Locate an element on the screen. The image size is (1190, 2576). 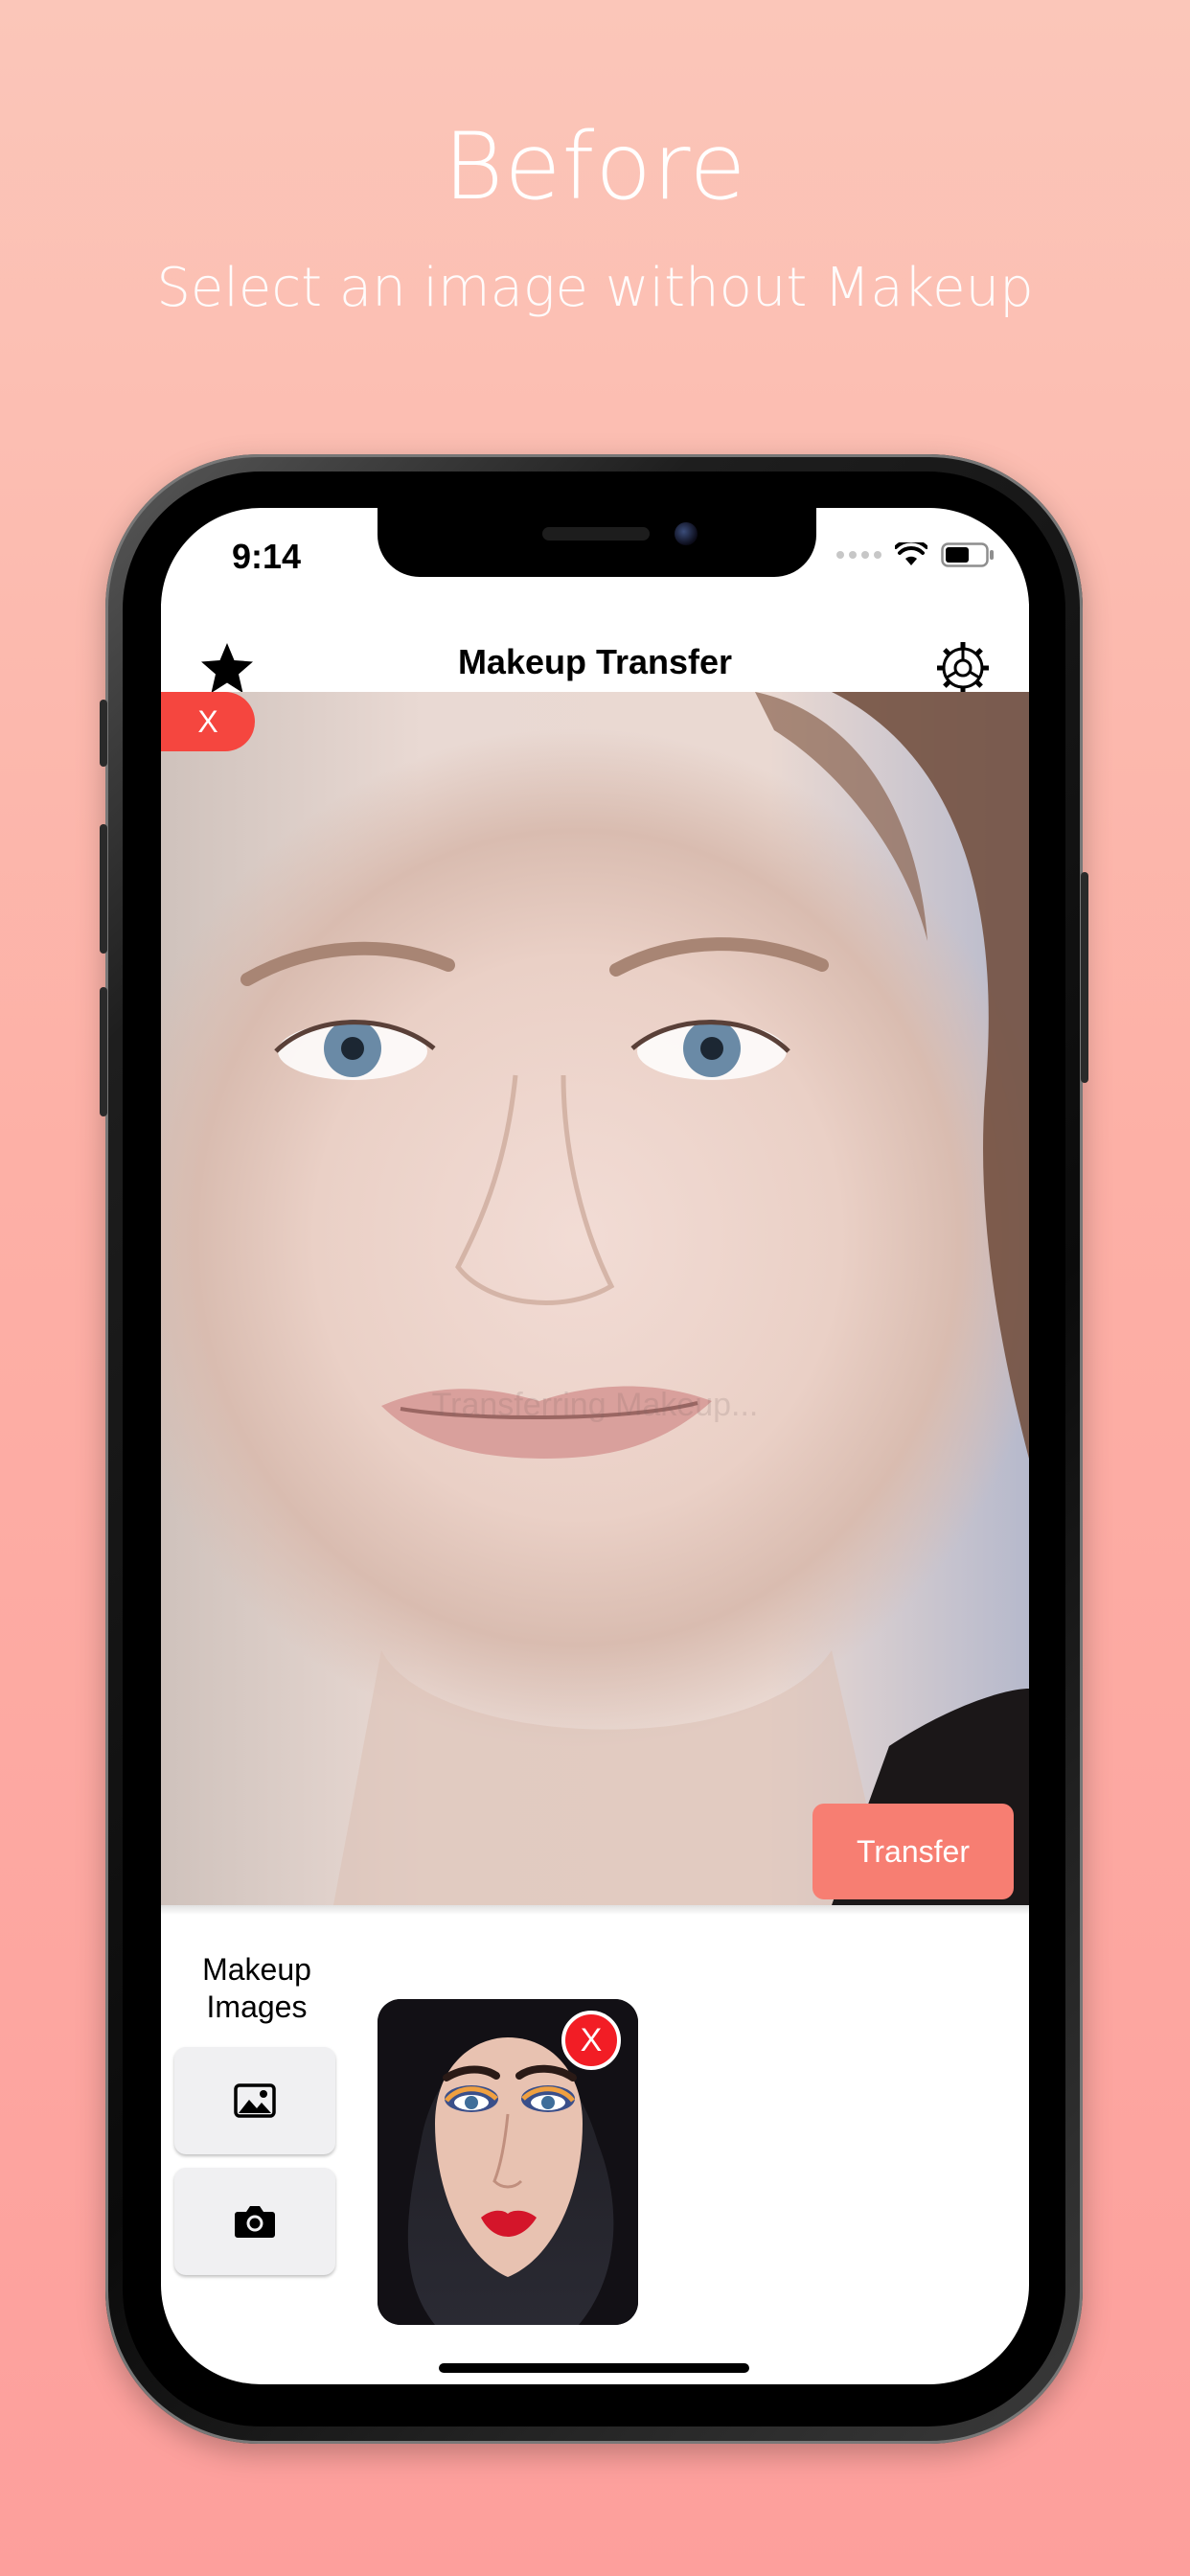
photo-library-icon is located at coordinates (255, 2100).